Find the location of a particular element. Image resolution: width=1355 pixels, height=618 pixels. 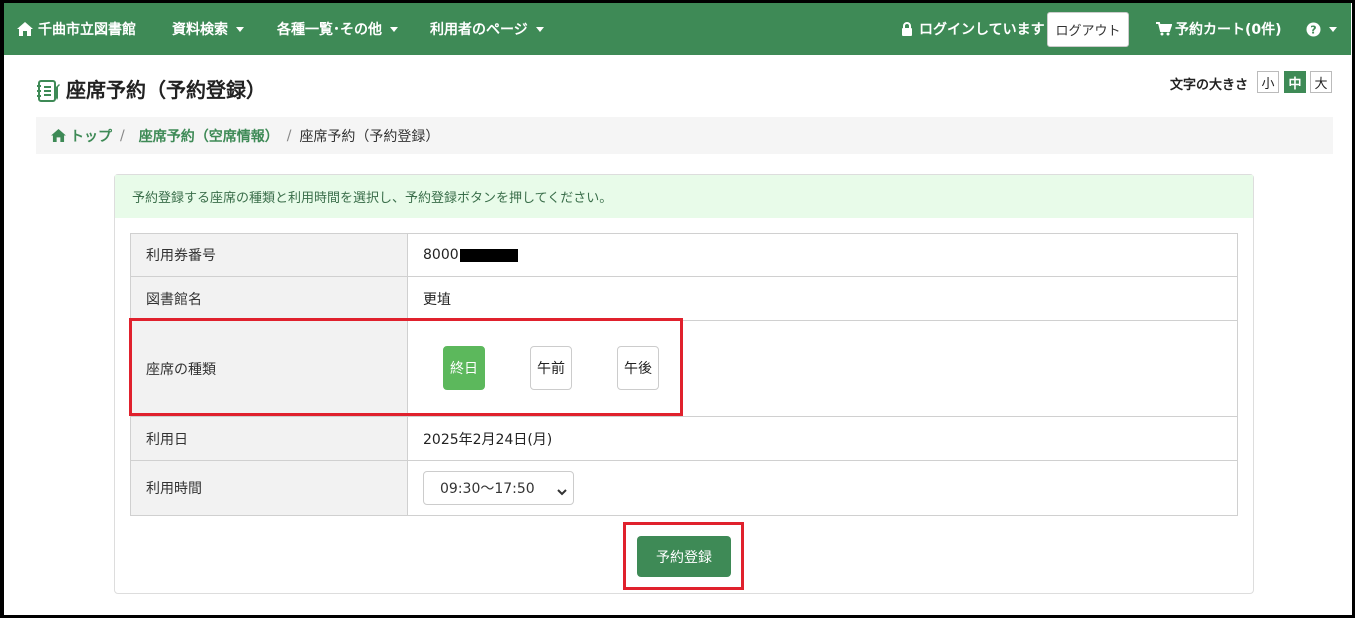

home-link: 千曲市立図書館 is located at coordinates (76, 29).